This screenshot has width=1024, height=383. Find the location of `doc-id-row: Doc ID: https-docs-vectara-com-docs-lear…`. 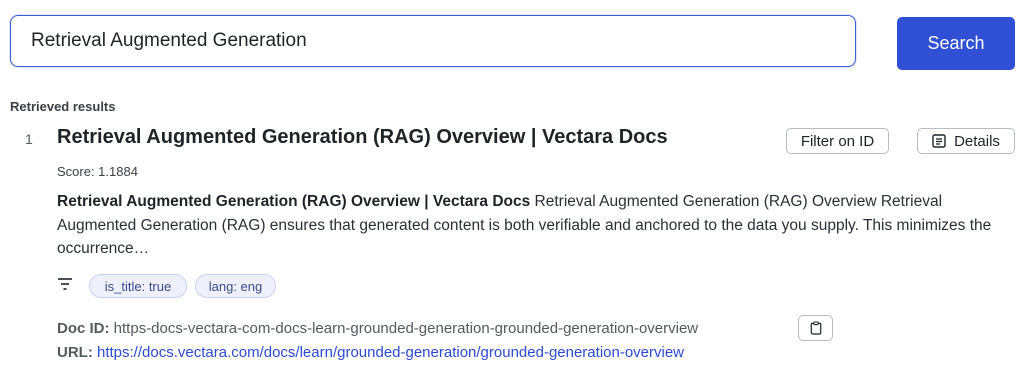

doc-id-row: Doc ID: https-docs-vectara-com-docs-lear… is located at coordinates (377, 328).